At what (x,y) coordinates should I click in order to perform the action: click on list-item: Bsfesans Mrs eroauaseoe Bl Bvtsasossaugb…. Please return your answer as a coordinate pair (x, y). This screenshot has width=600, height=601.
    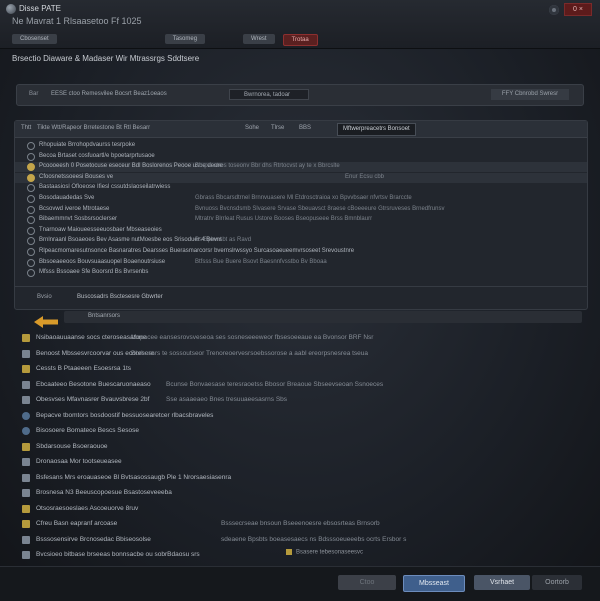
    Looking at the image, I should click on (299, 479).